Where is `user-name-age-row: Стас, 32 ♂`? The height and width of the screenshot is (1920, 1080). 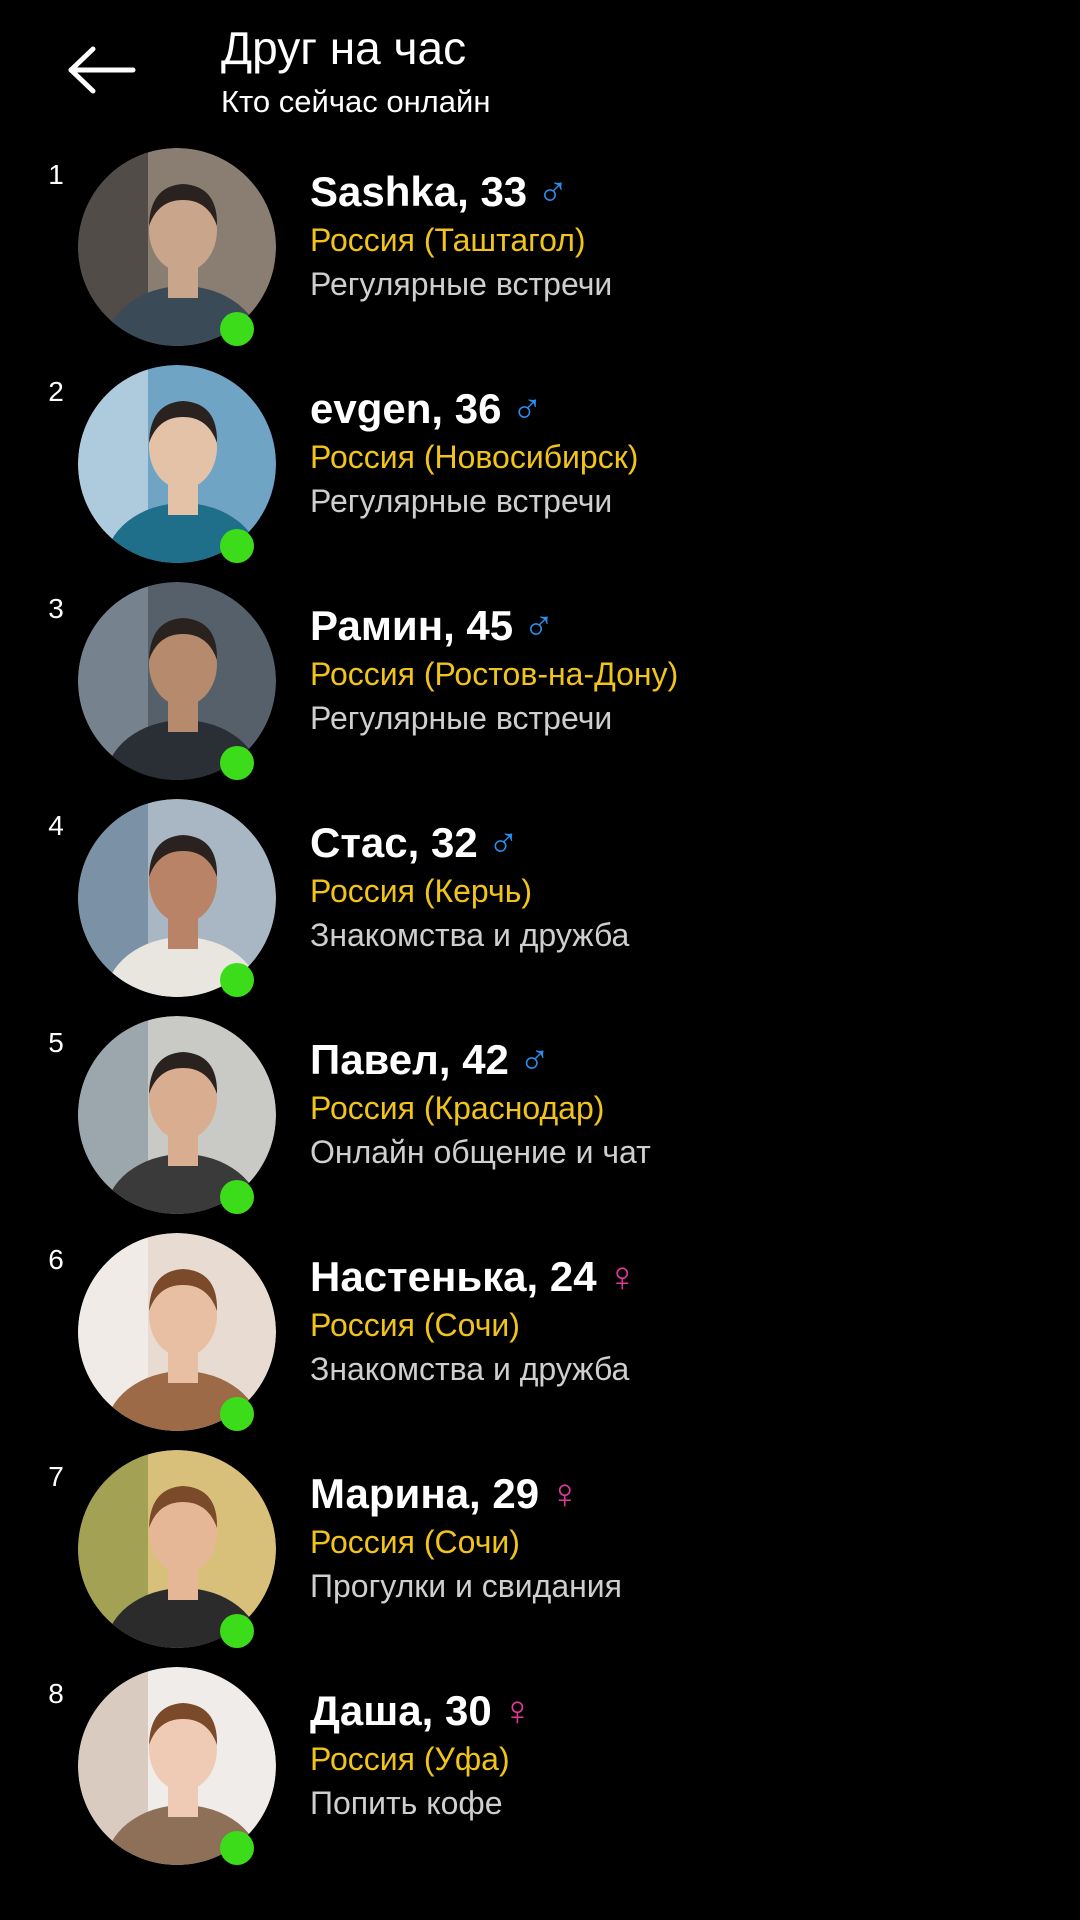
user-name-age-row: Стас, 32 ♂ is located at coordinates (414, 843).